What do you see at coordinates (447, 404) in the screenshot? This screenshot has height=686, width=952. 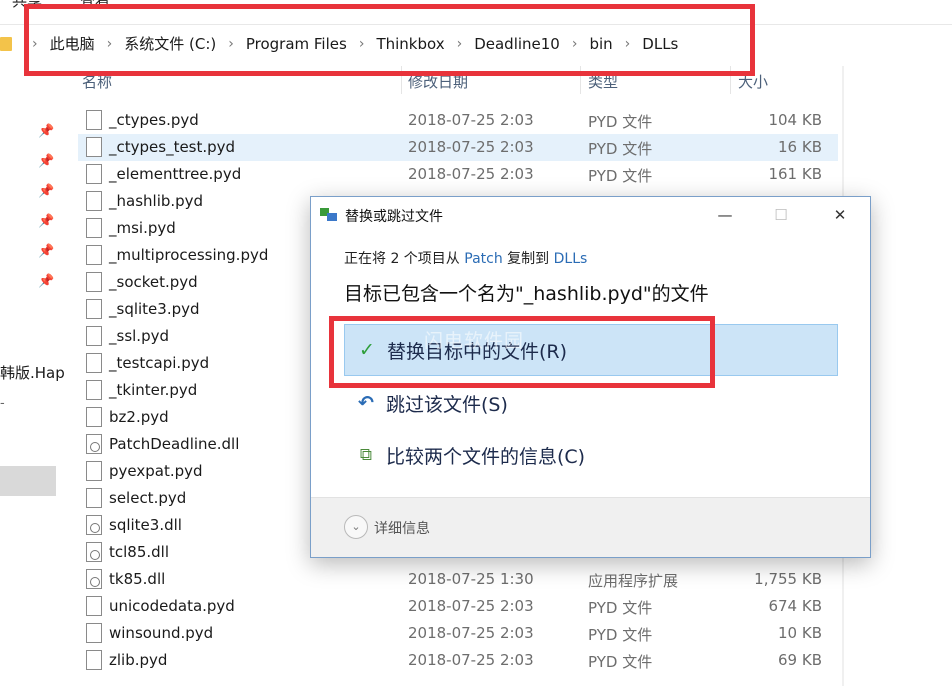 I see `skip-option-label: 跳过该文件(S)` at bounding box center [447, 404].